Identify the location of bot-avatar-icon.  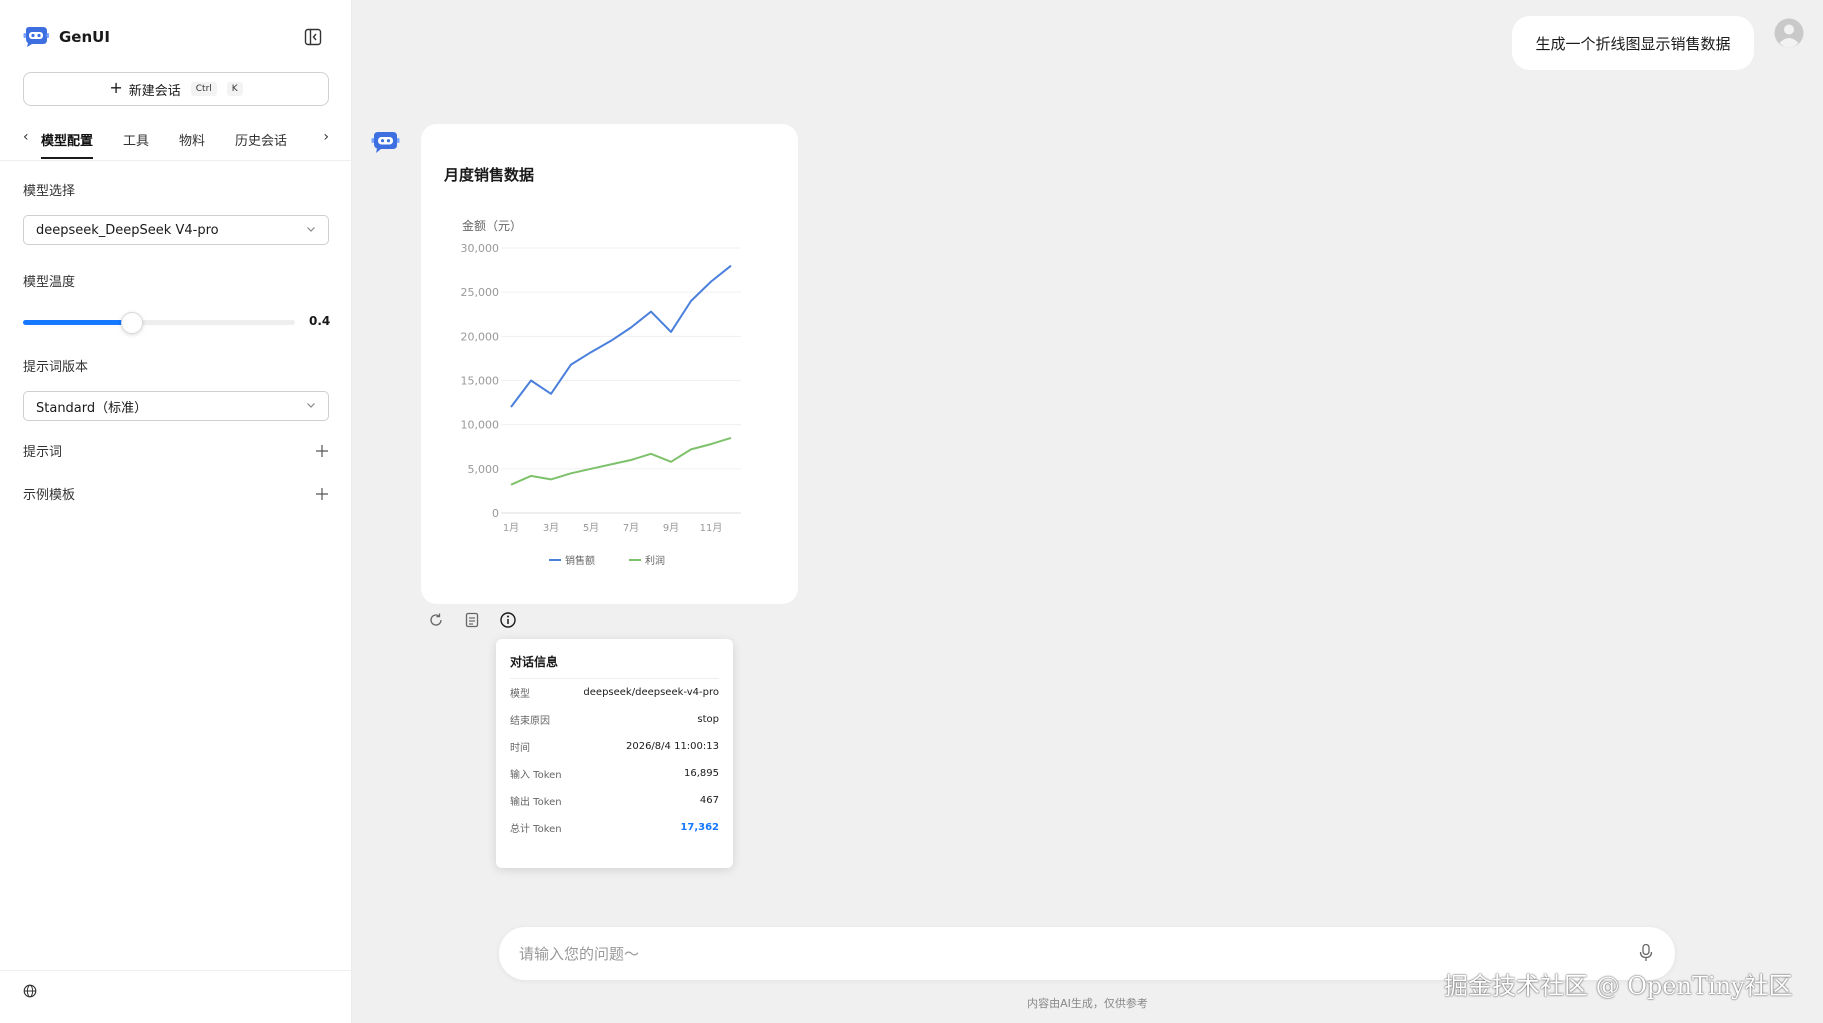
(385, 142).